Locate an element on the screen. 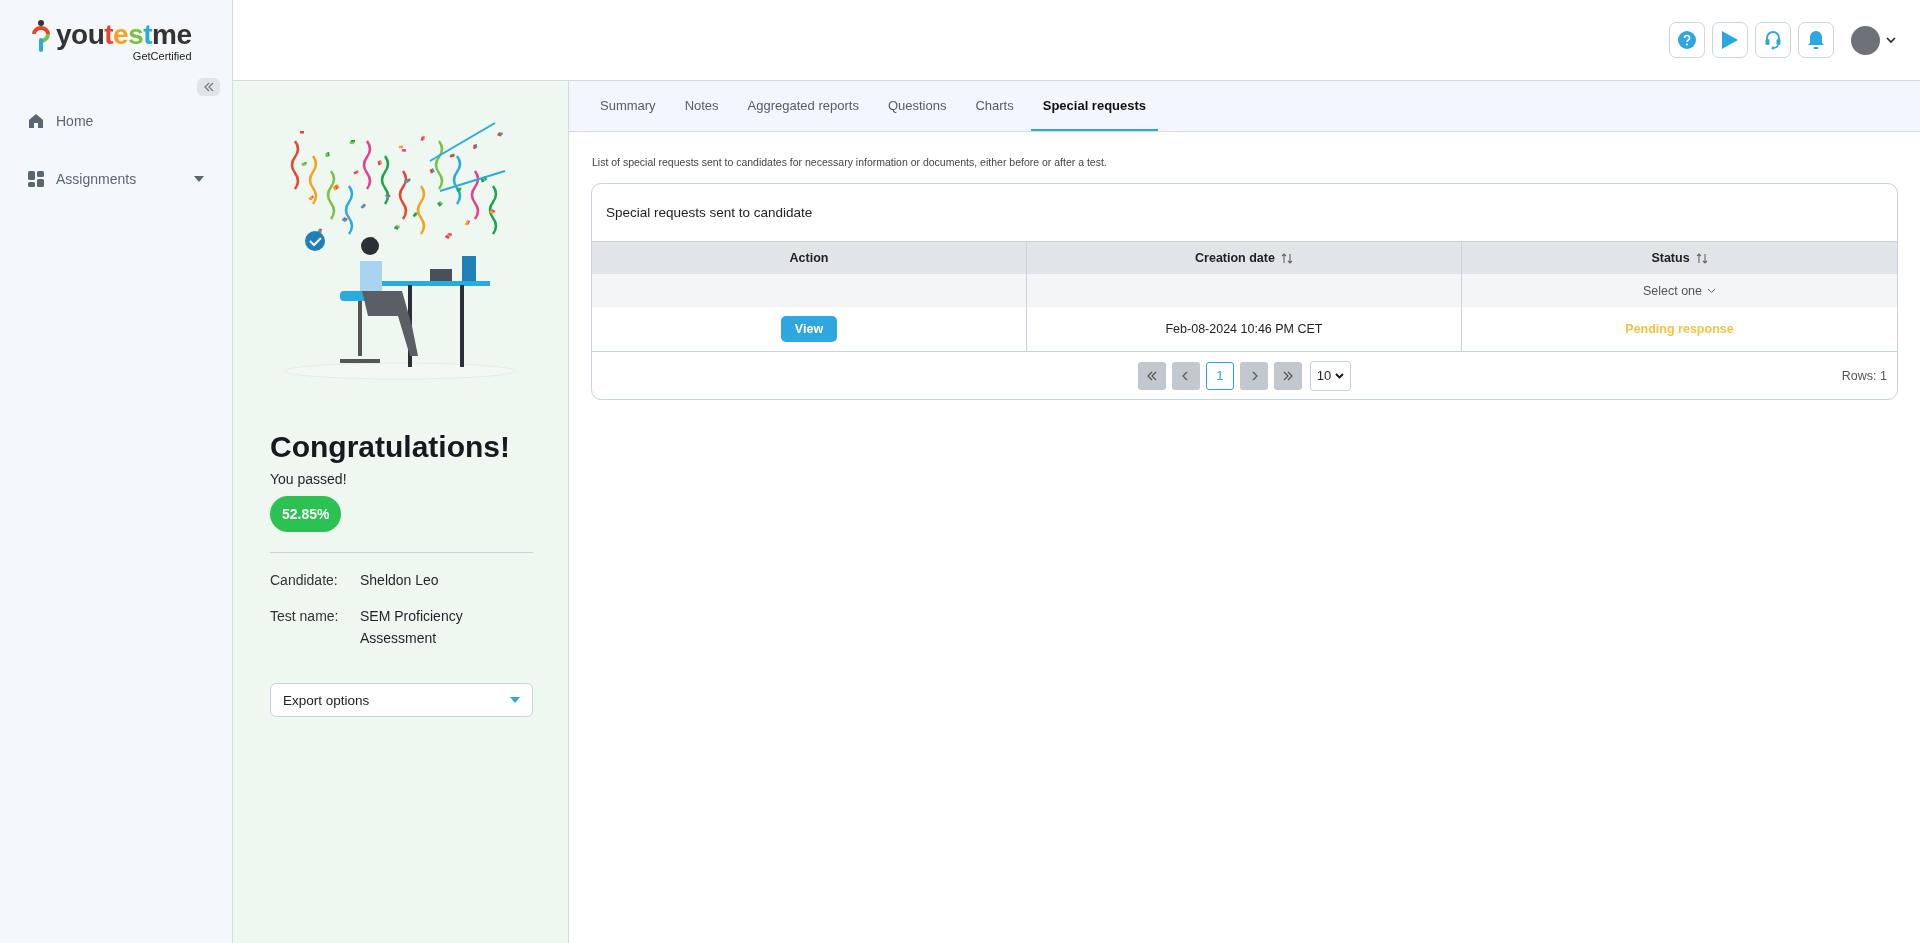 This screenshot has width=1920, height=943. sidebar-item: Assignments is located at coordinates (116, 179).